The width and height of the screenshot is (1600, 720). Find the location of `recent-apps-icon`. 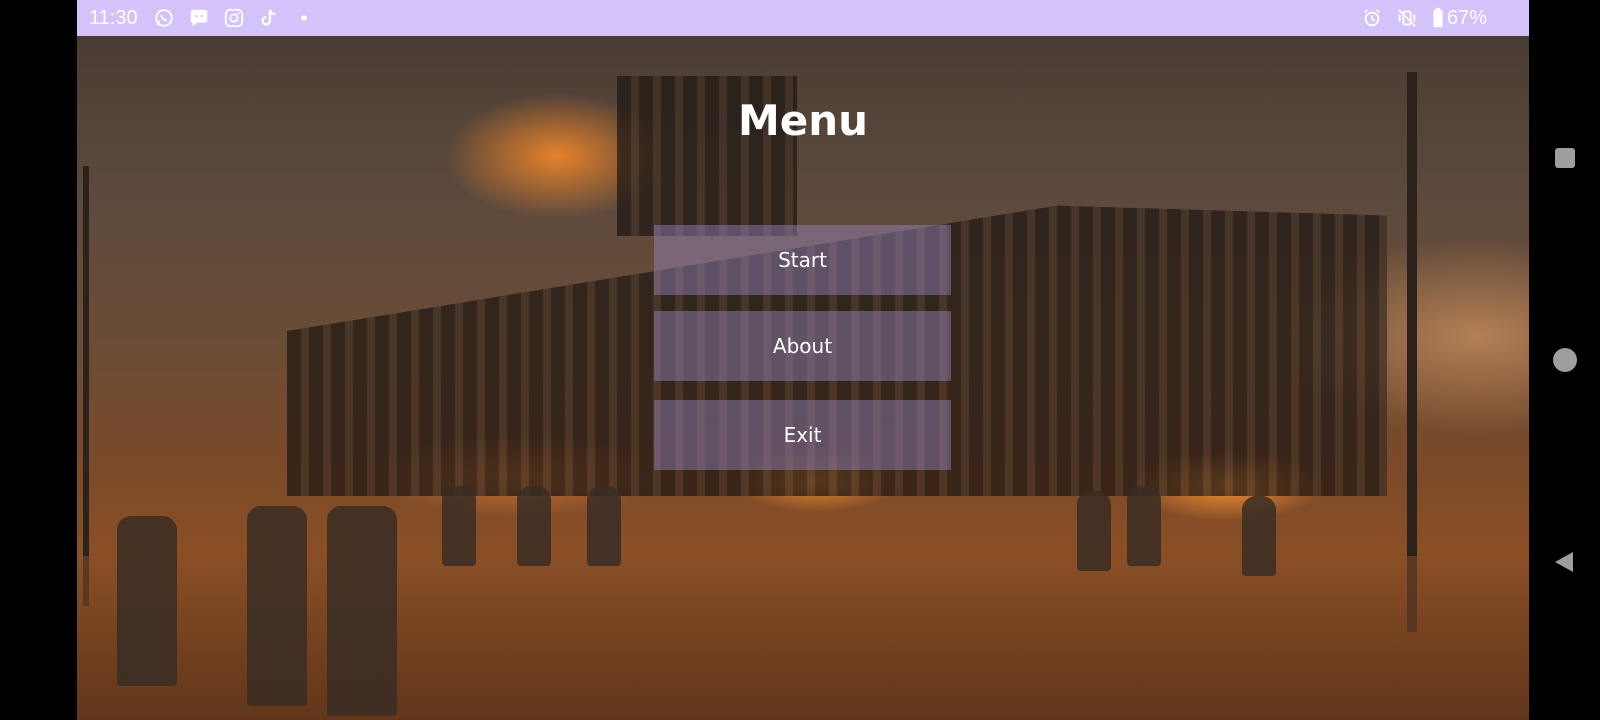

recent-apps-icon is located at coordinates (1565, 158).